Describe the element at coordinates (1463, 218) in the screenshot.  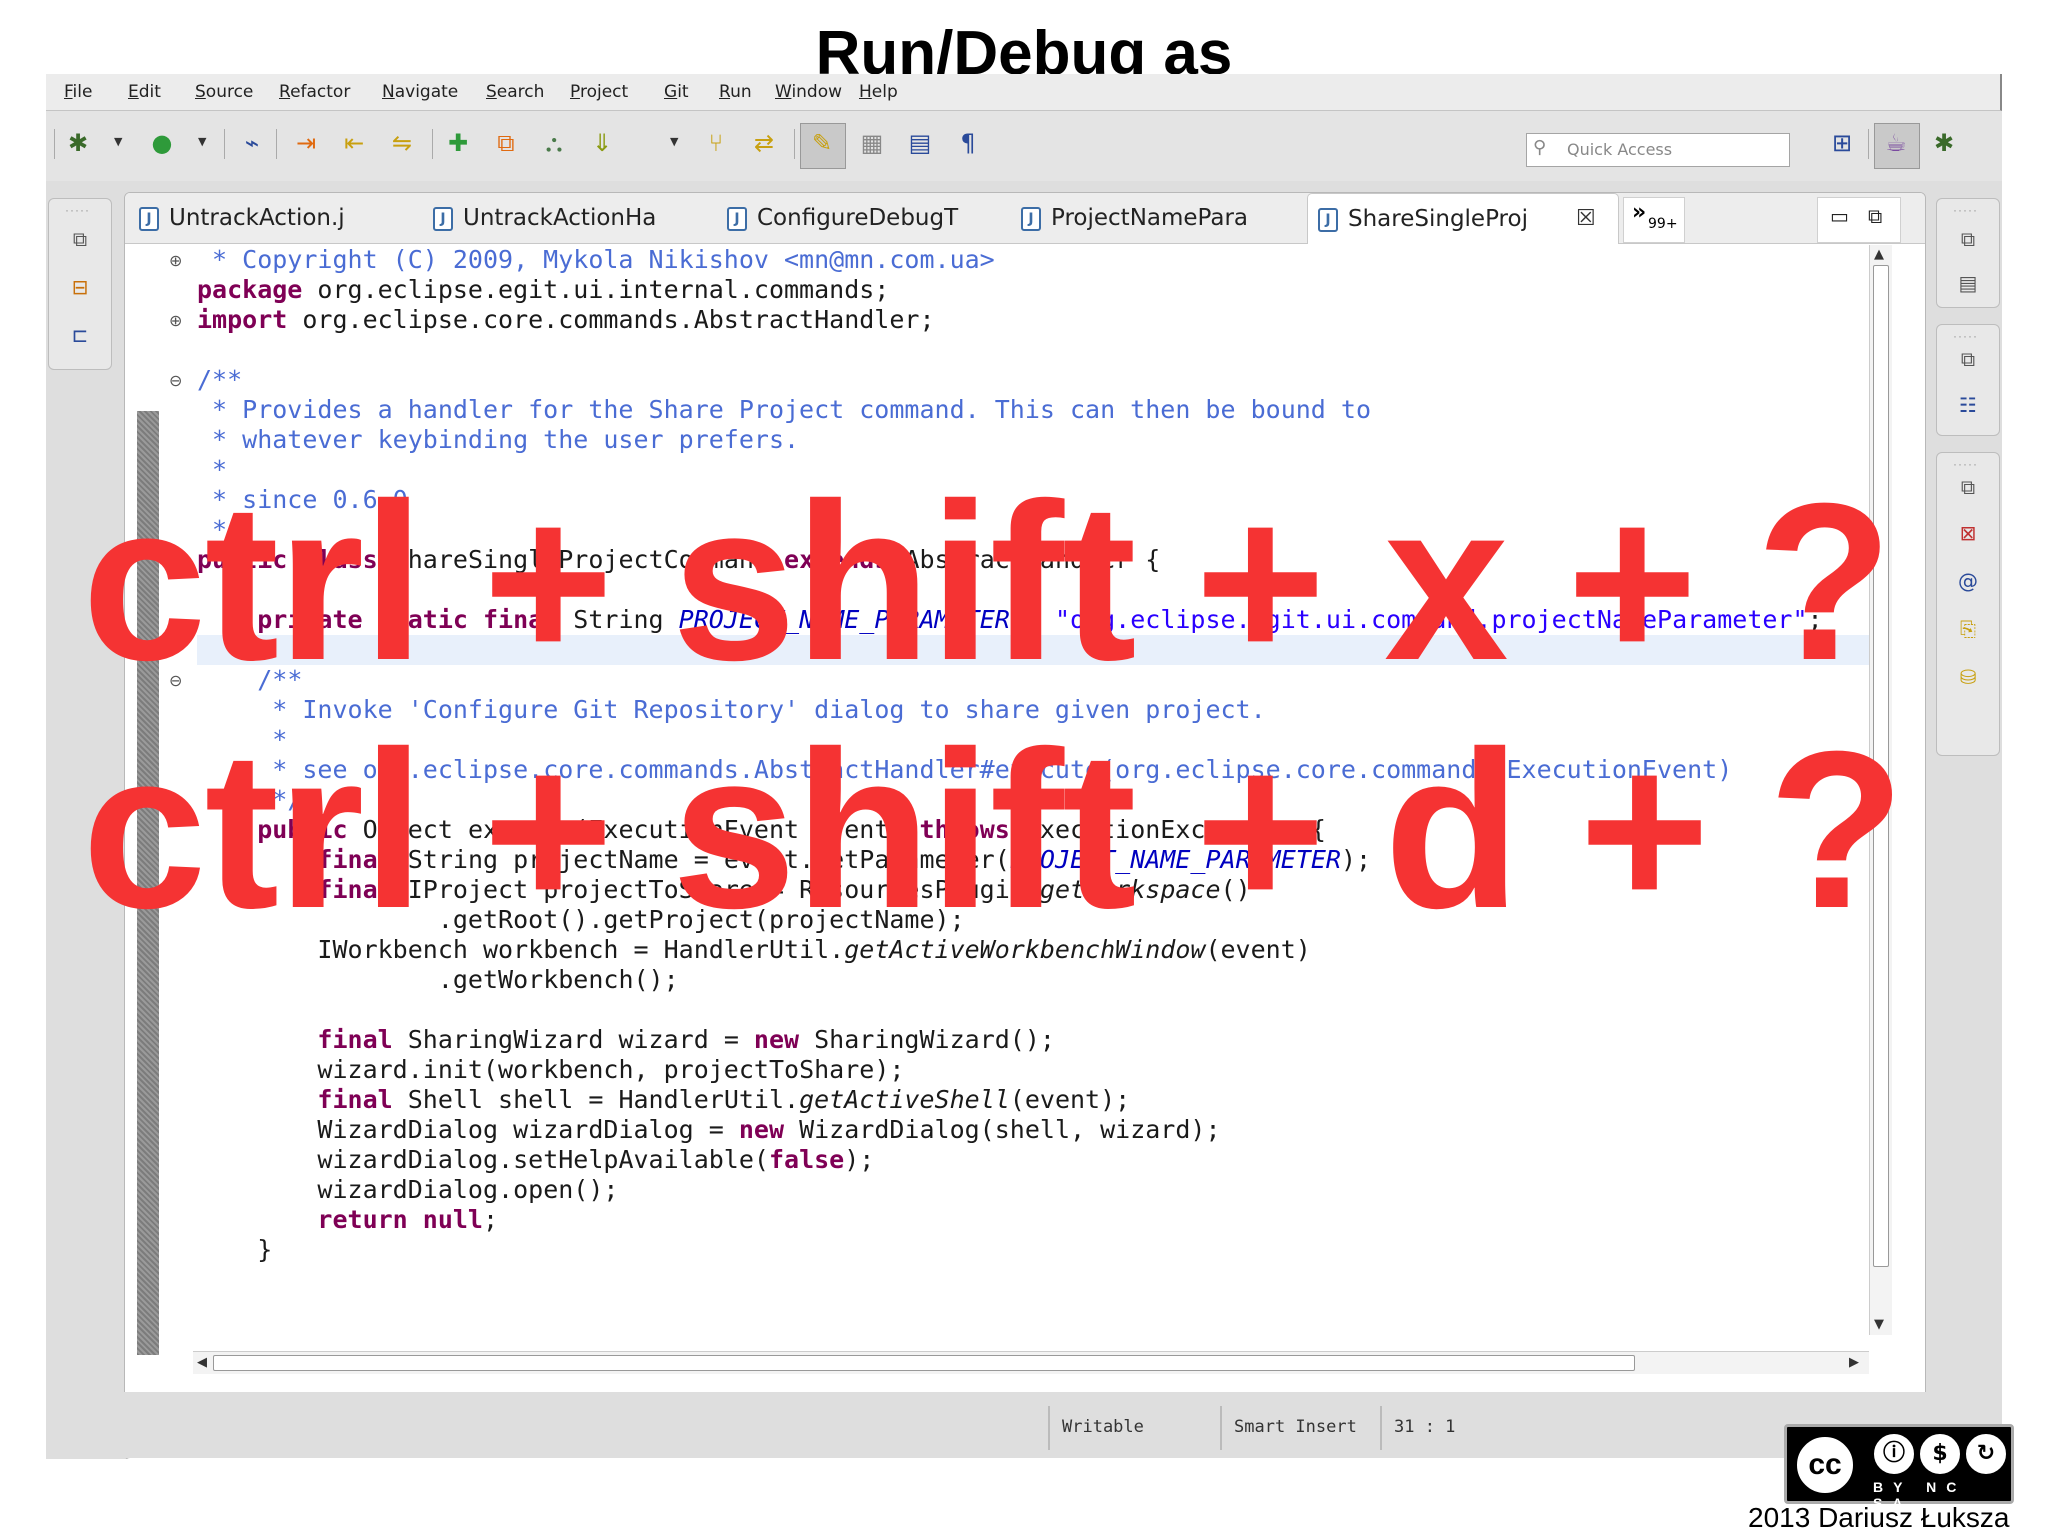
I see `editor-tab-active: J ShareSingleProj ☒` at that location.